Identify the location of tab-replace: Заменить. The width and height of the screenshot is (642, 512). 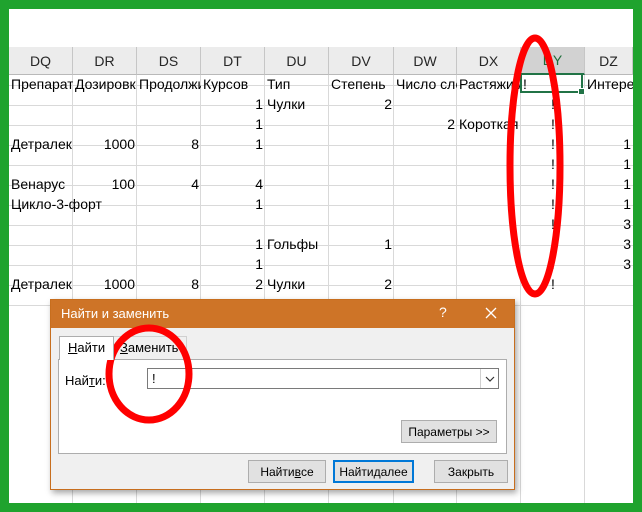
(149, 347).